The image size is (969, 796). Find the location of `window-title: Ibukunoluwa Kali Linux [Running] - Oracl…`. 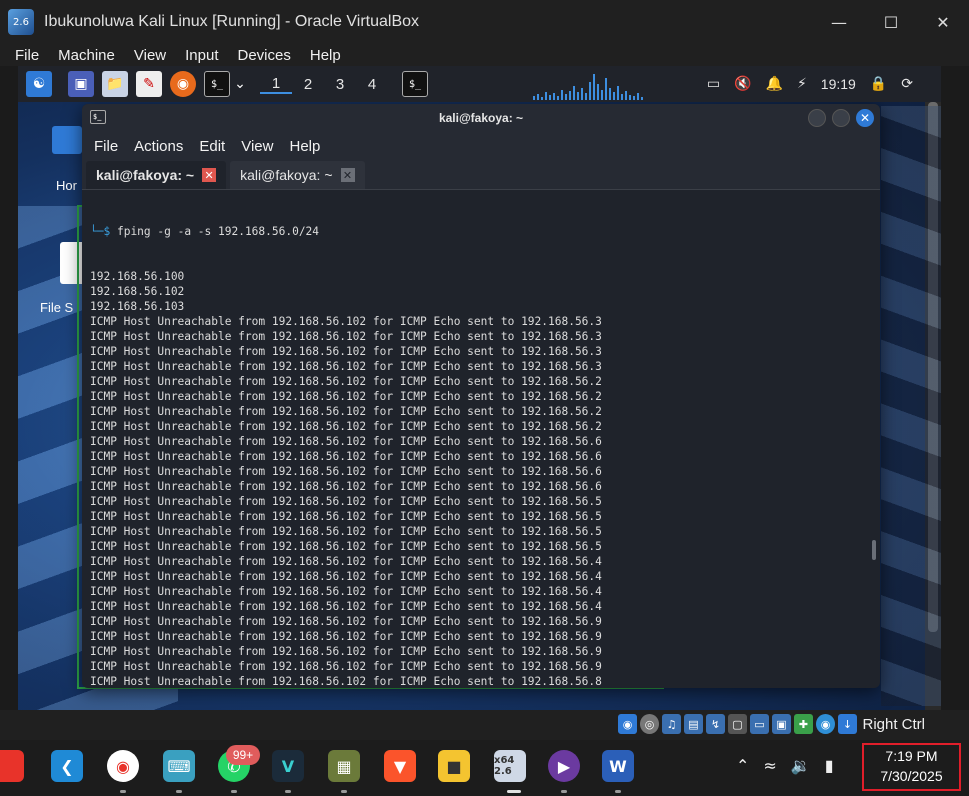

window-title: Ibukunoluwa Kali Linux [Running] - Oracl… is located at coordinates (232, 21).